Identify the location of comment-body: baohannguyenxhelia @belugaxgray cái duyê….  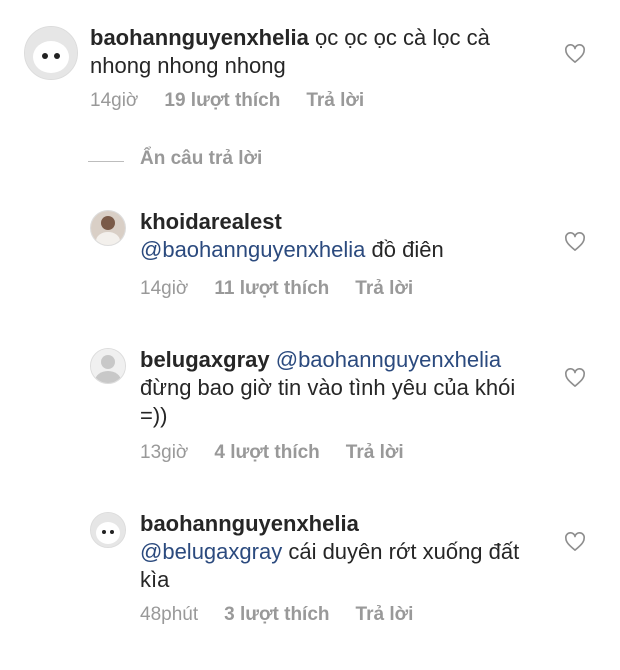
(340, 552).